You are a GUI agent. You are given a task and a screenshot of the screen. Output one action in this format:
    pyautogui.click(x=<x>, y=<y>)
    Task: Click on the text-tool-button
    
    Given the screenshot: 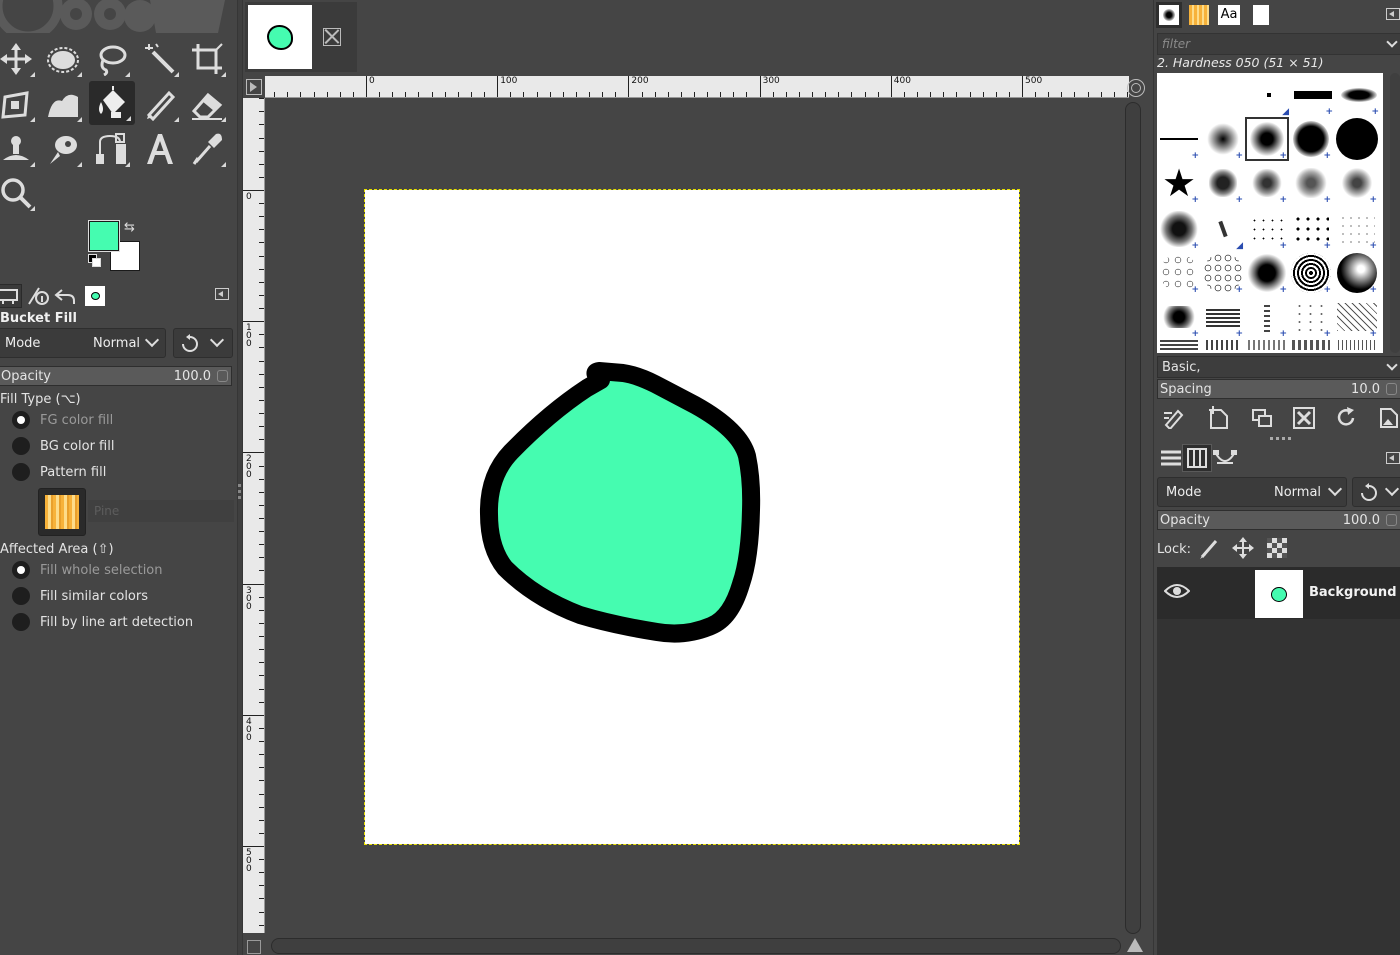 What is the action you would take?
    pyautogui.click(x=160, y=149)
    